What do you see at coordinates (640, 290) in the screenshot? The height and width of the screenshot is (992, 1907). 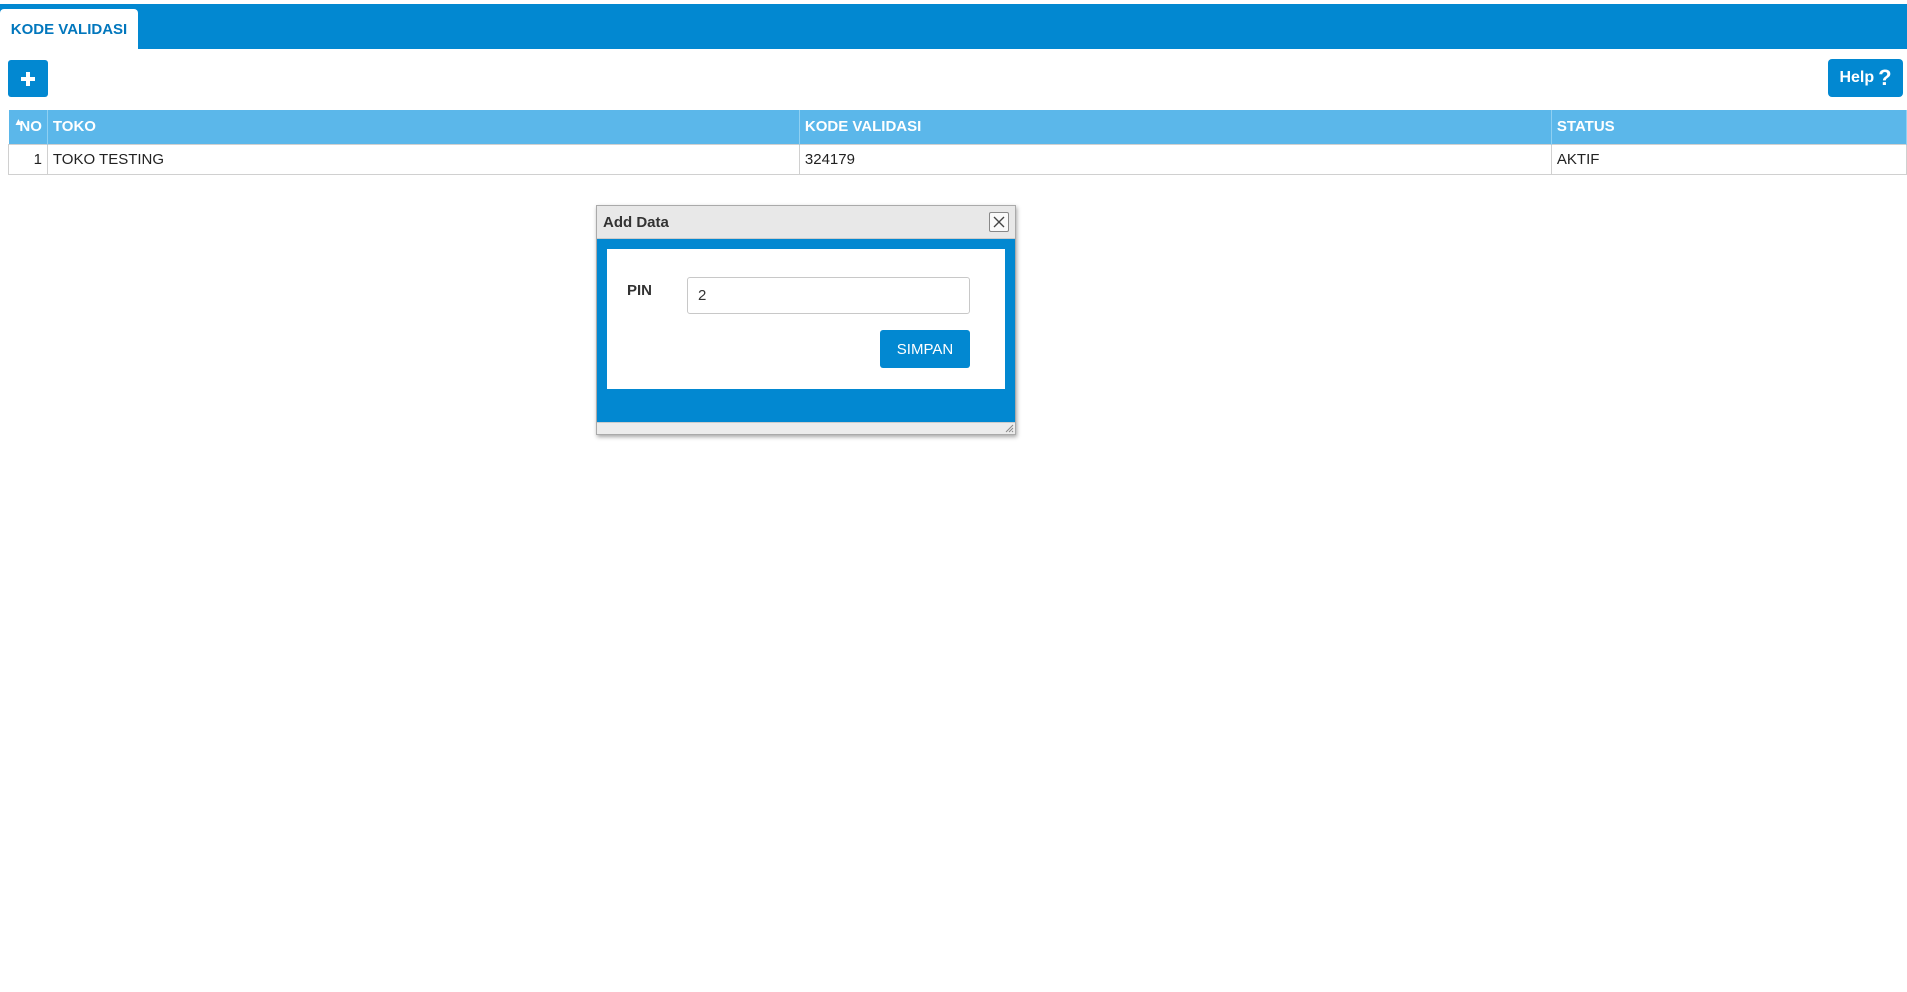 I see `pin-label: PIN` at bounding box center [640, 290].